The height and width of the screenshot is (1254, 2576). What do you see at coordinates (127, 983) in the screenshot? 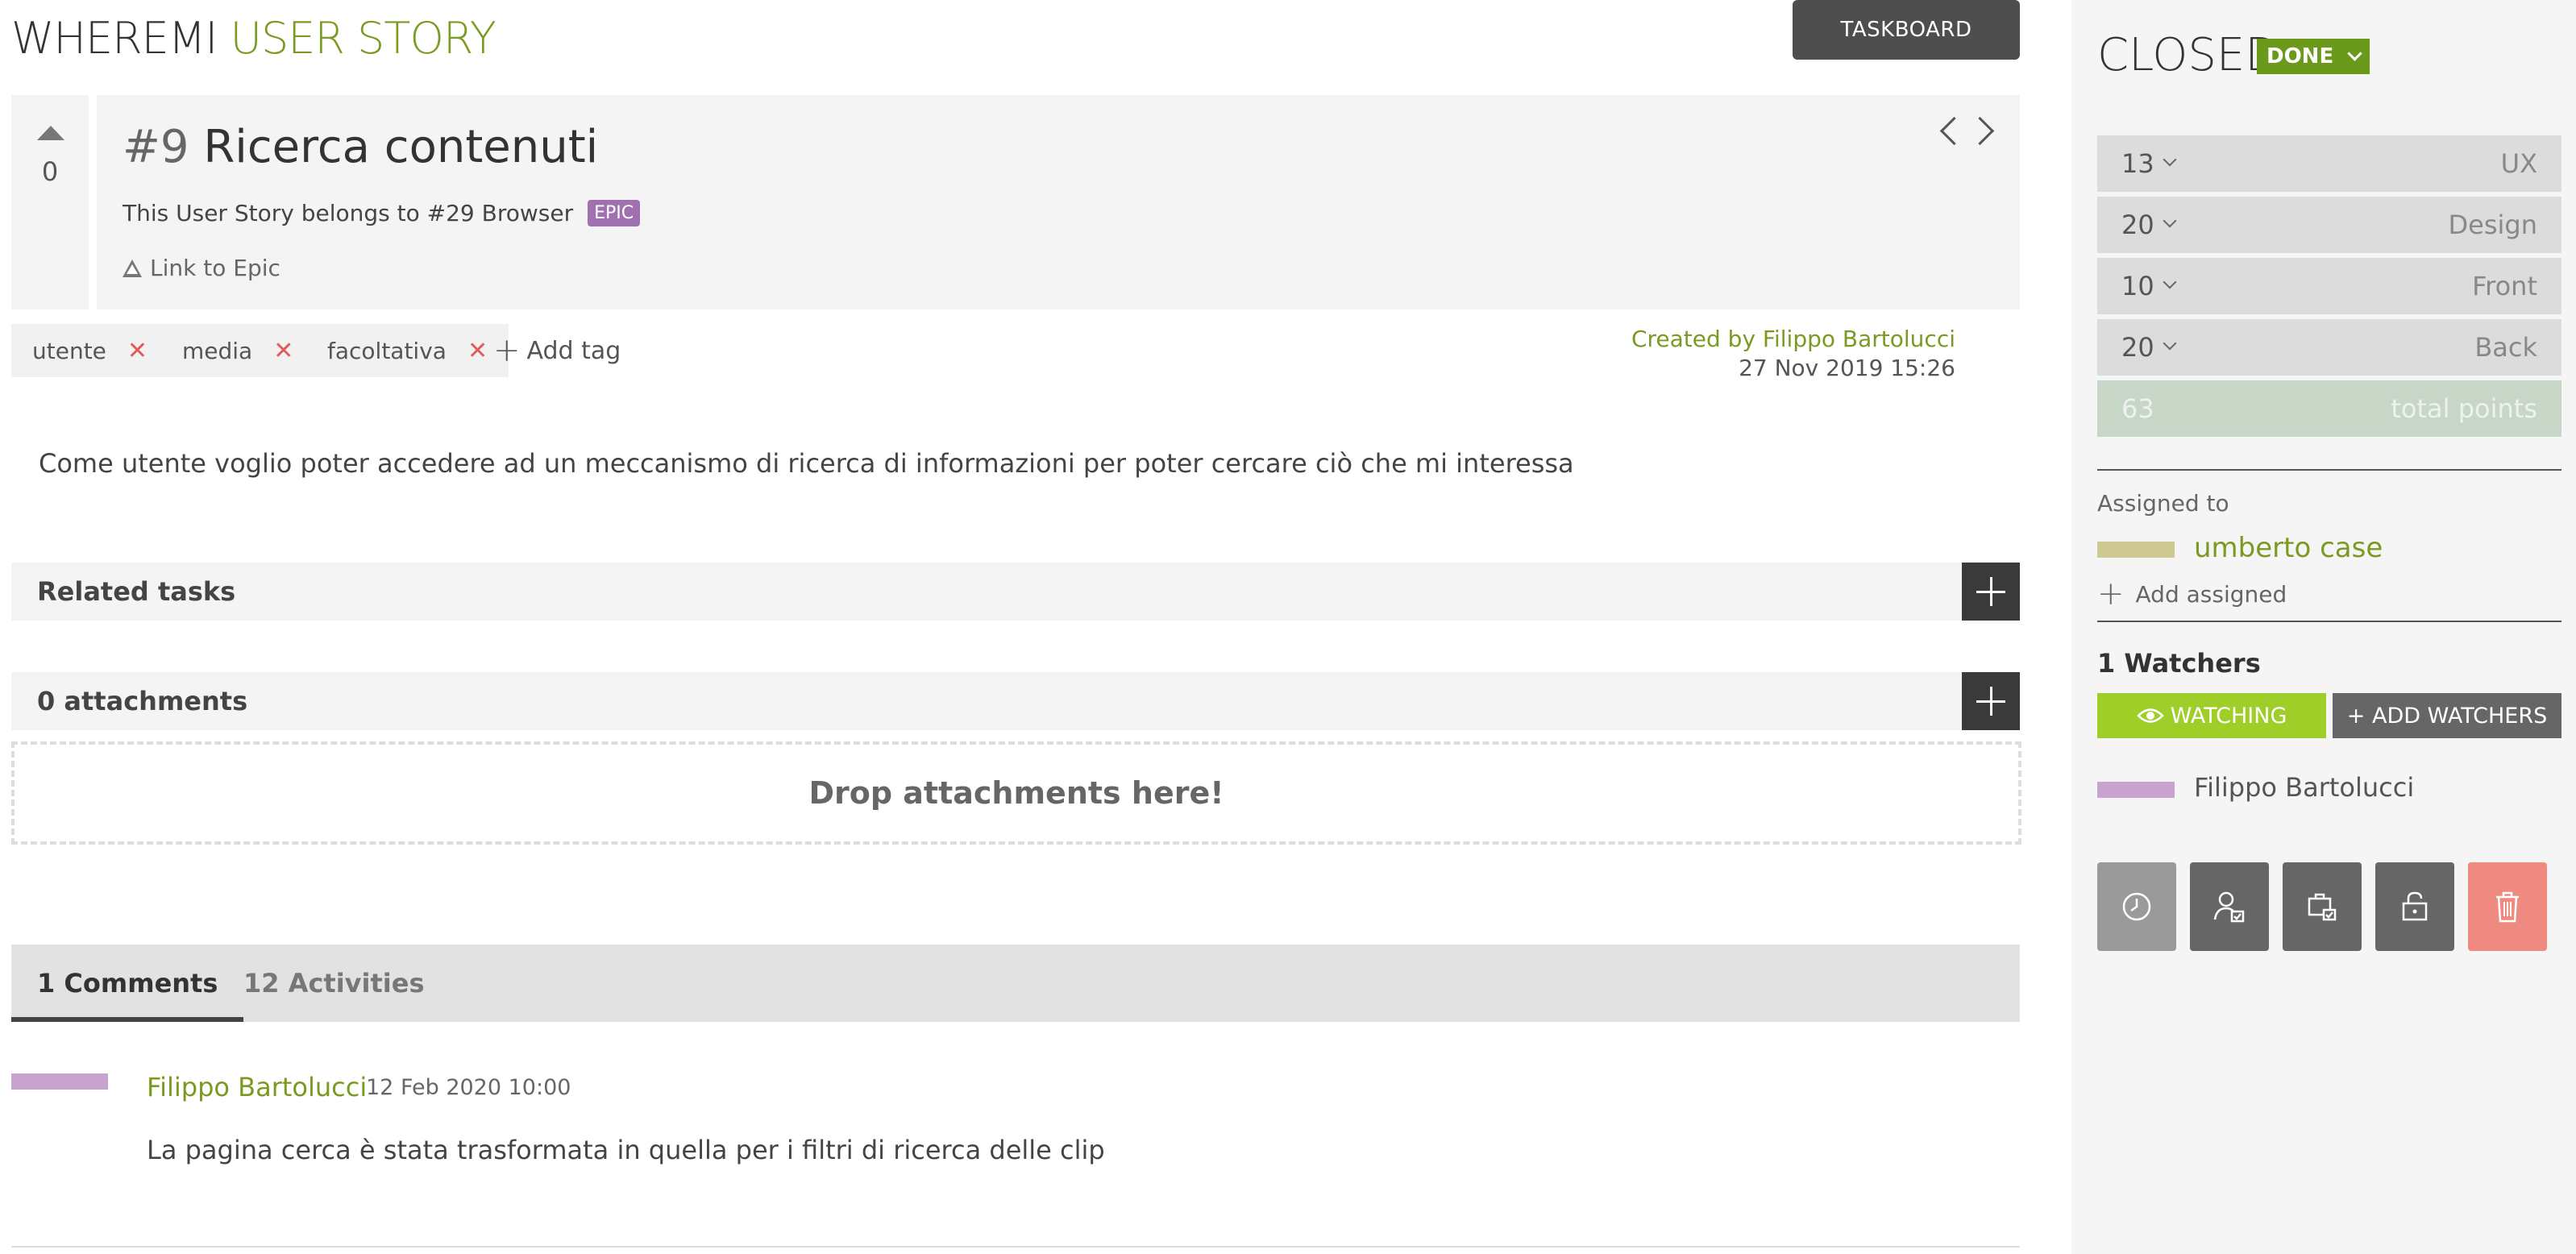
I see `tab-comments: 1 Comments` at bounding box center [127, 983].